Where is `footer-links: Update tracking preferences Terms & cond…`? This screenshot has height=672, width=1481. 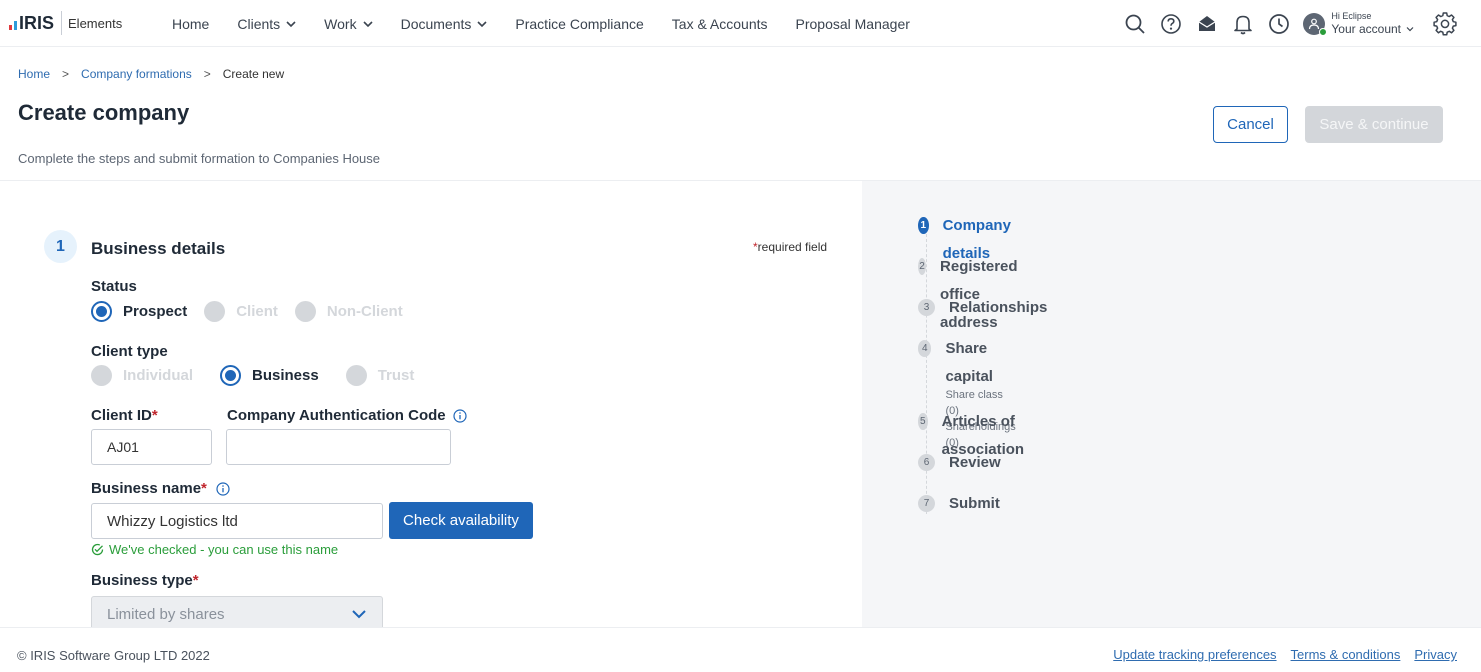 footer-links: Update tracking preferences Terms & cond… is located at coordinates (1278, 654).